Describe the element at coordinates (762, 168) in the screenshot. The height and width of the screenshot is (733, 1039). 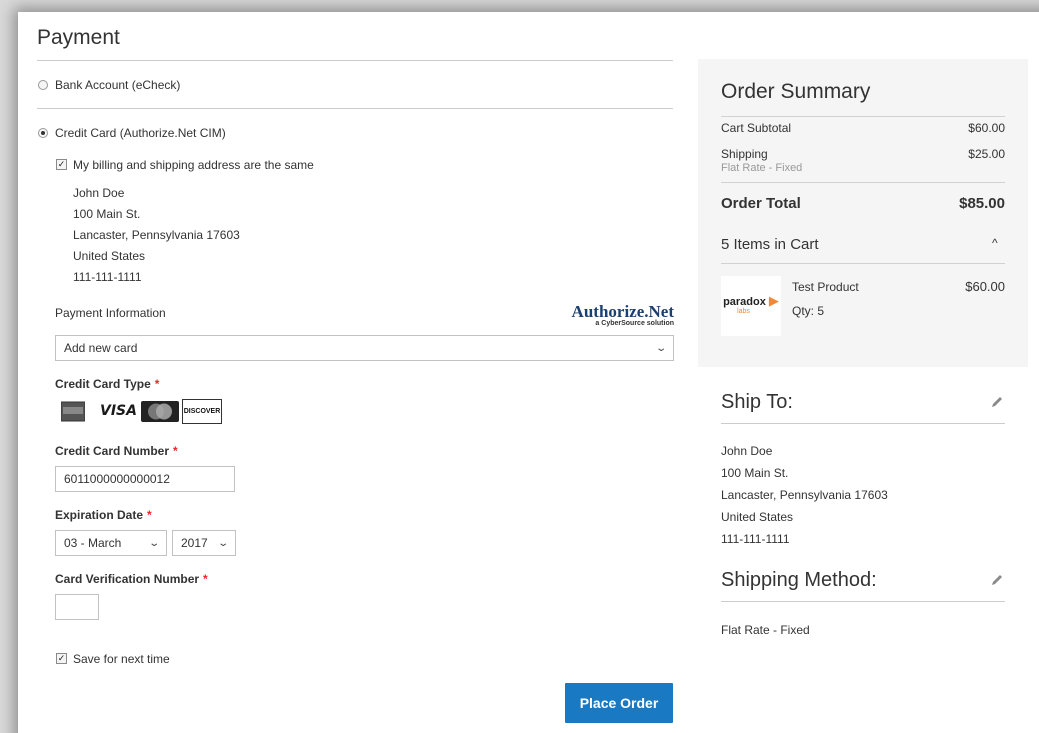
I see `shipping-sub-label: Flat Rate - Fixed` at that location.